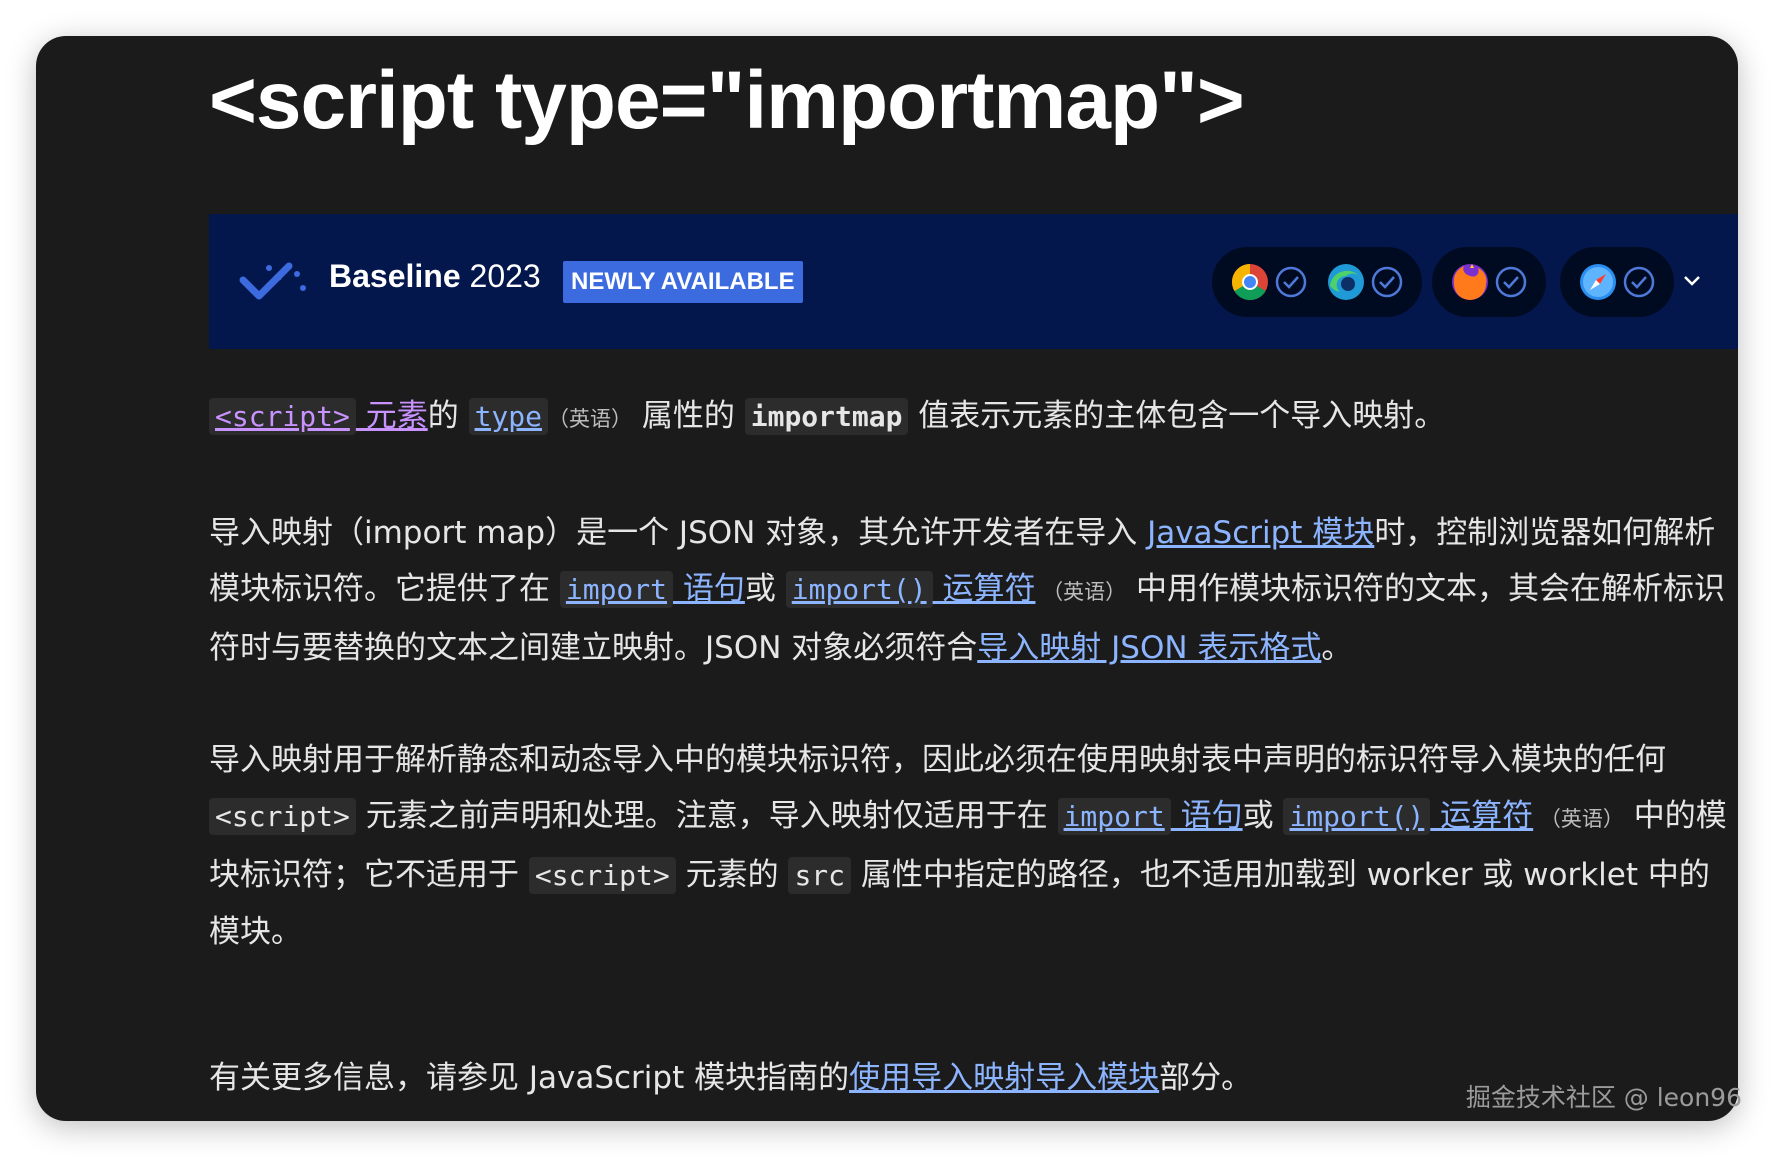  Describe the element at coordinates (529, 1078) in the screenshot. I see `p4-text-1: 有关更多信息，请参见 JavaScript 模块指南的` at that location.